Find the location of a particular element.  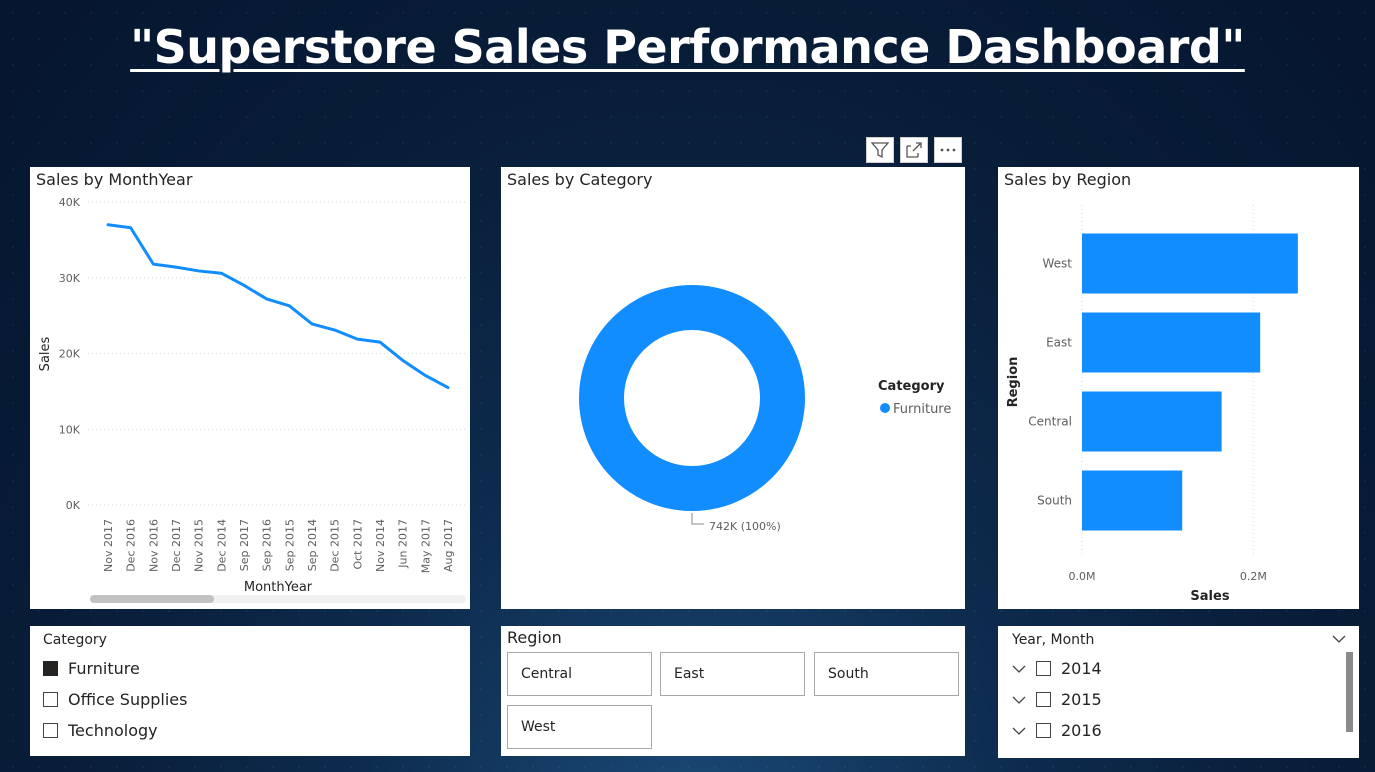

checkbox-checked-icon is located at coordinates (50, 668).